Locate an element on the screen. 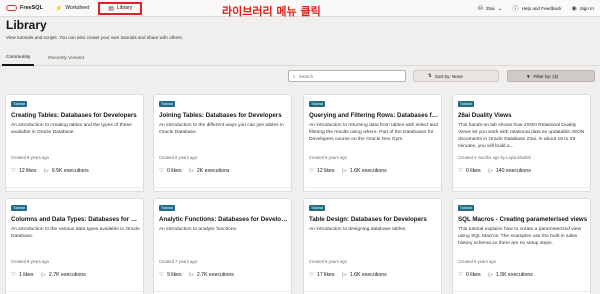 The width and height of the screenshot is (600, 294). card-title: 26ai Duality Views is located at coordinates (523, 115).